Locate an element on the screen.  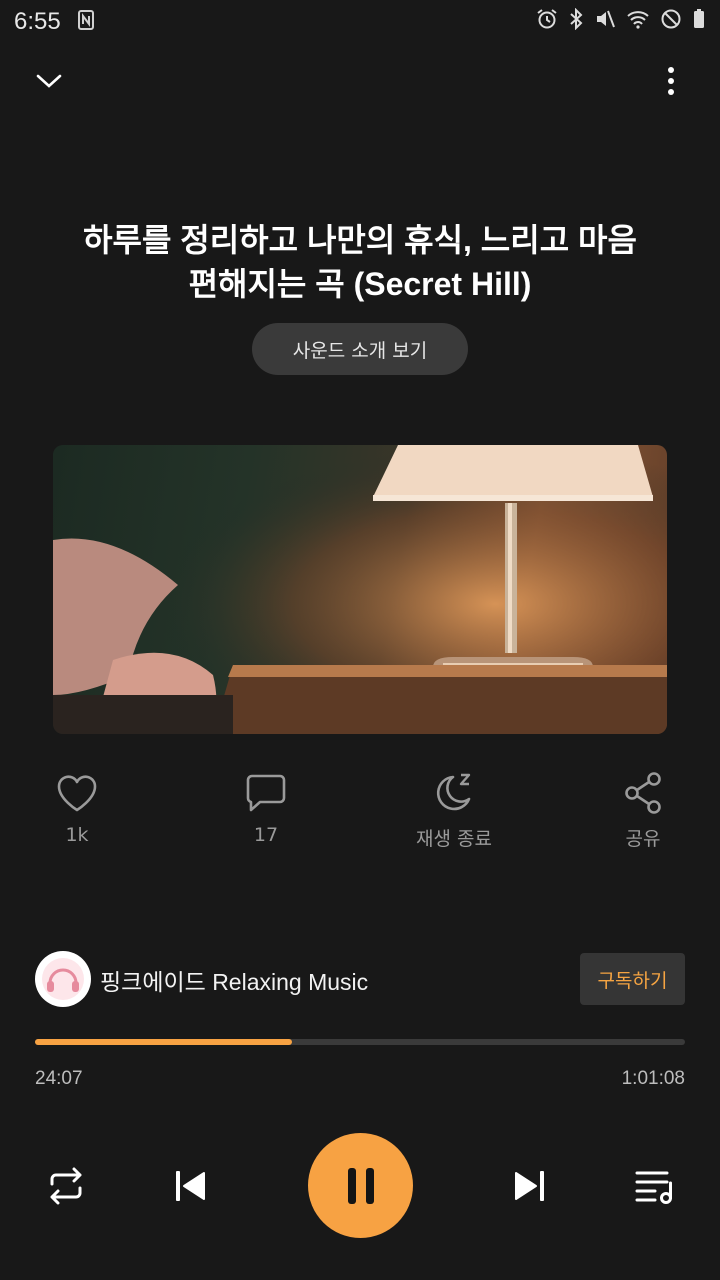
comment-action: 17 is located at coordinates (266, 808).